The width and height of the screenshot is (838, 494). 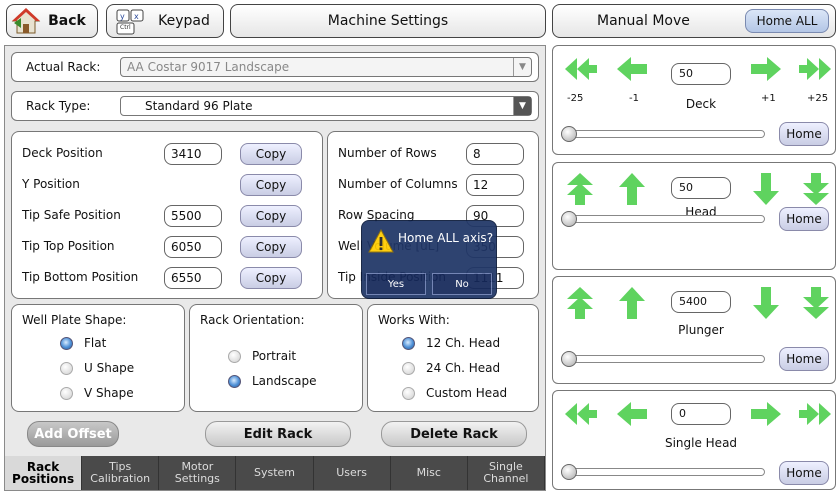 I want to click on radio-custom-head, so click(x=408, y=393).